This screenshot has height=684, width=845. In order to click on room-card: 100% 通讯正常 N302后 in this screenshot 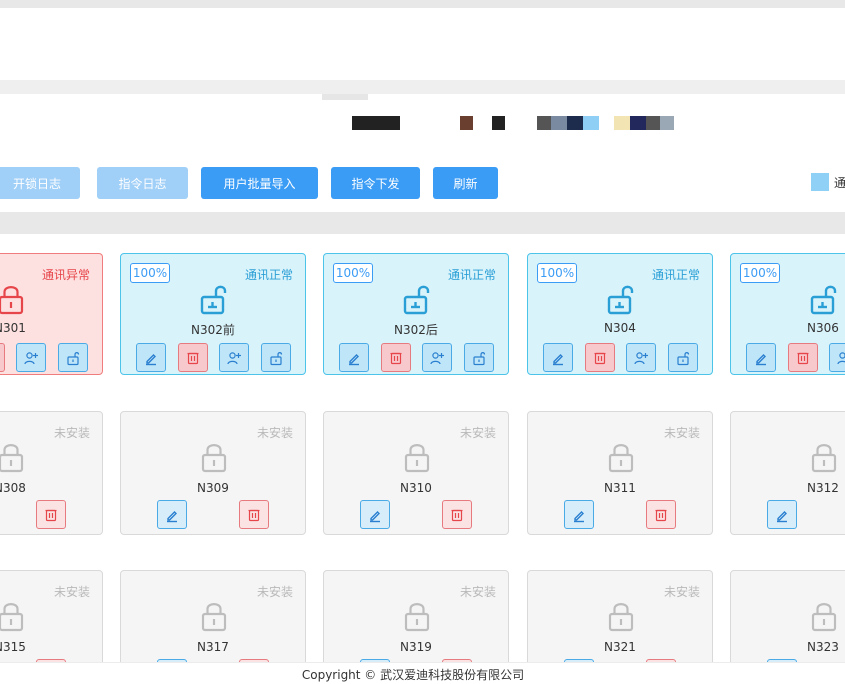, I will do `click(416, 314)`.